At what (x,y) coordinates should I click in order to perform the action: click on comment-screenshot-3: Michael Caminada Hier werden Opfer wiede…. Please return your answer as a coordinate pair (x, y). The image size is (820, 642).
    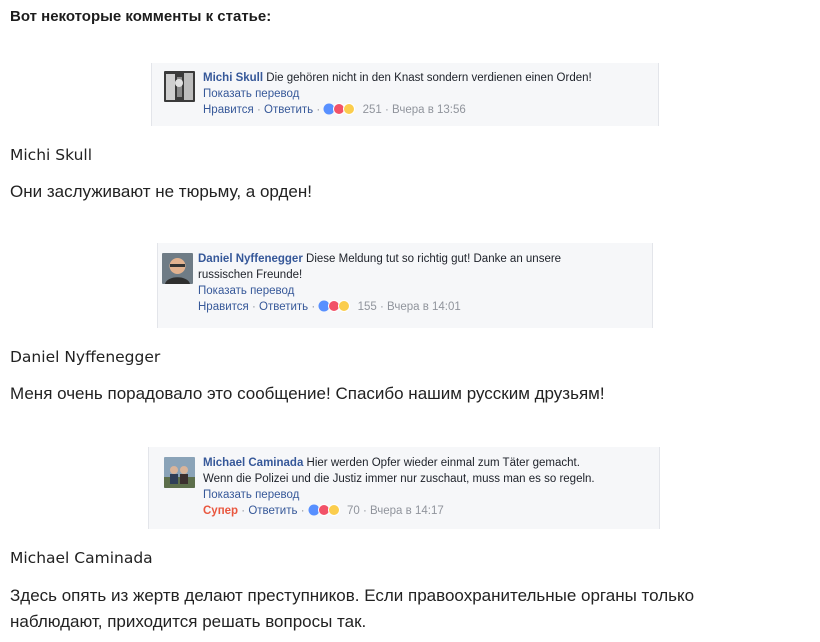
    Looking at the image, I should click on (404, 488).